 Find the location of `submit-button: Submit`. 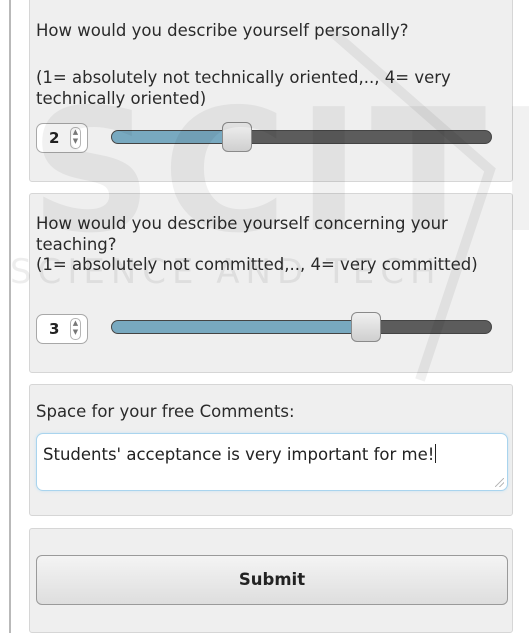

submit-button: Submit is located at coordinates (272, 580).